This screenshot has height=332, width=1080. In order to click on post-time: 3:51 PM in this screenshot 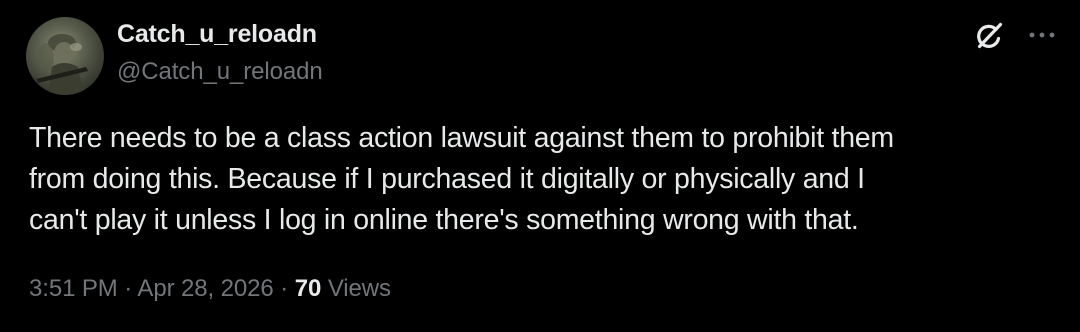, I will do `click(73, 288)`.